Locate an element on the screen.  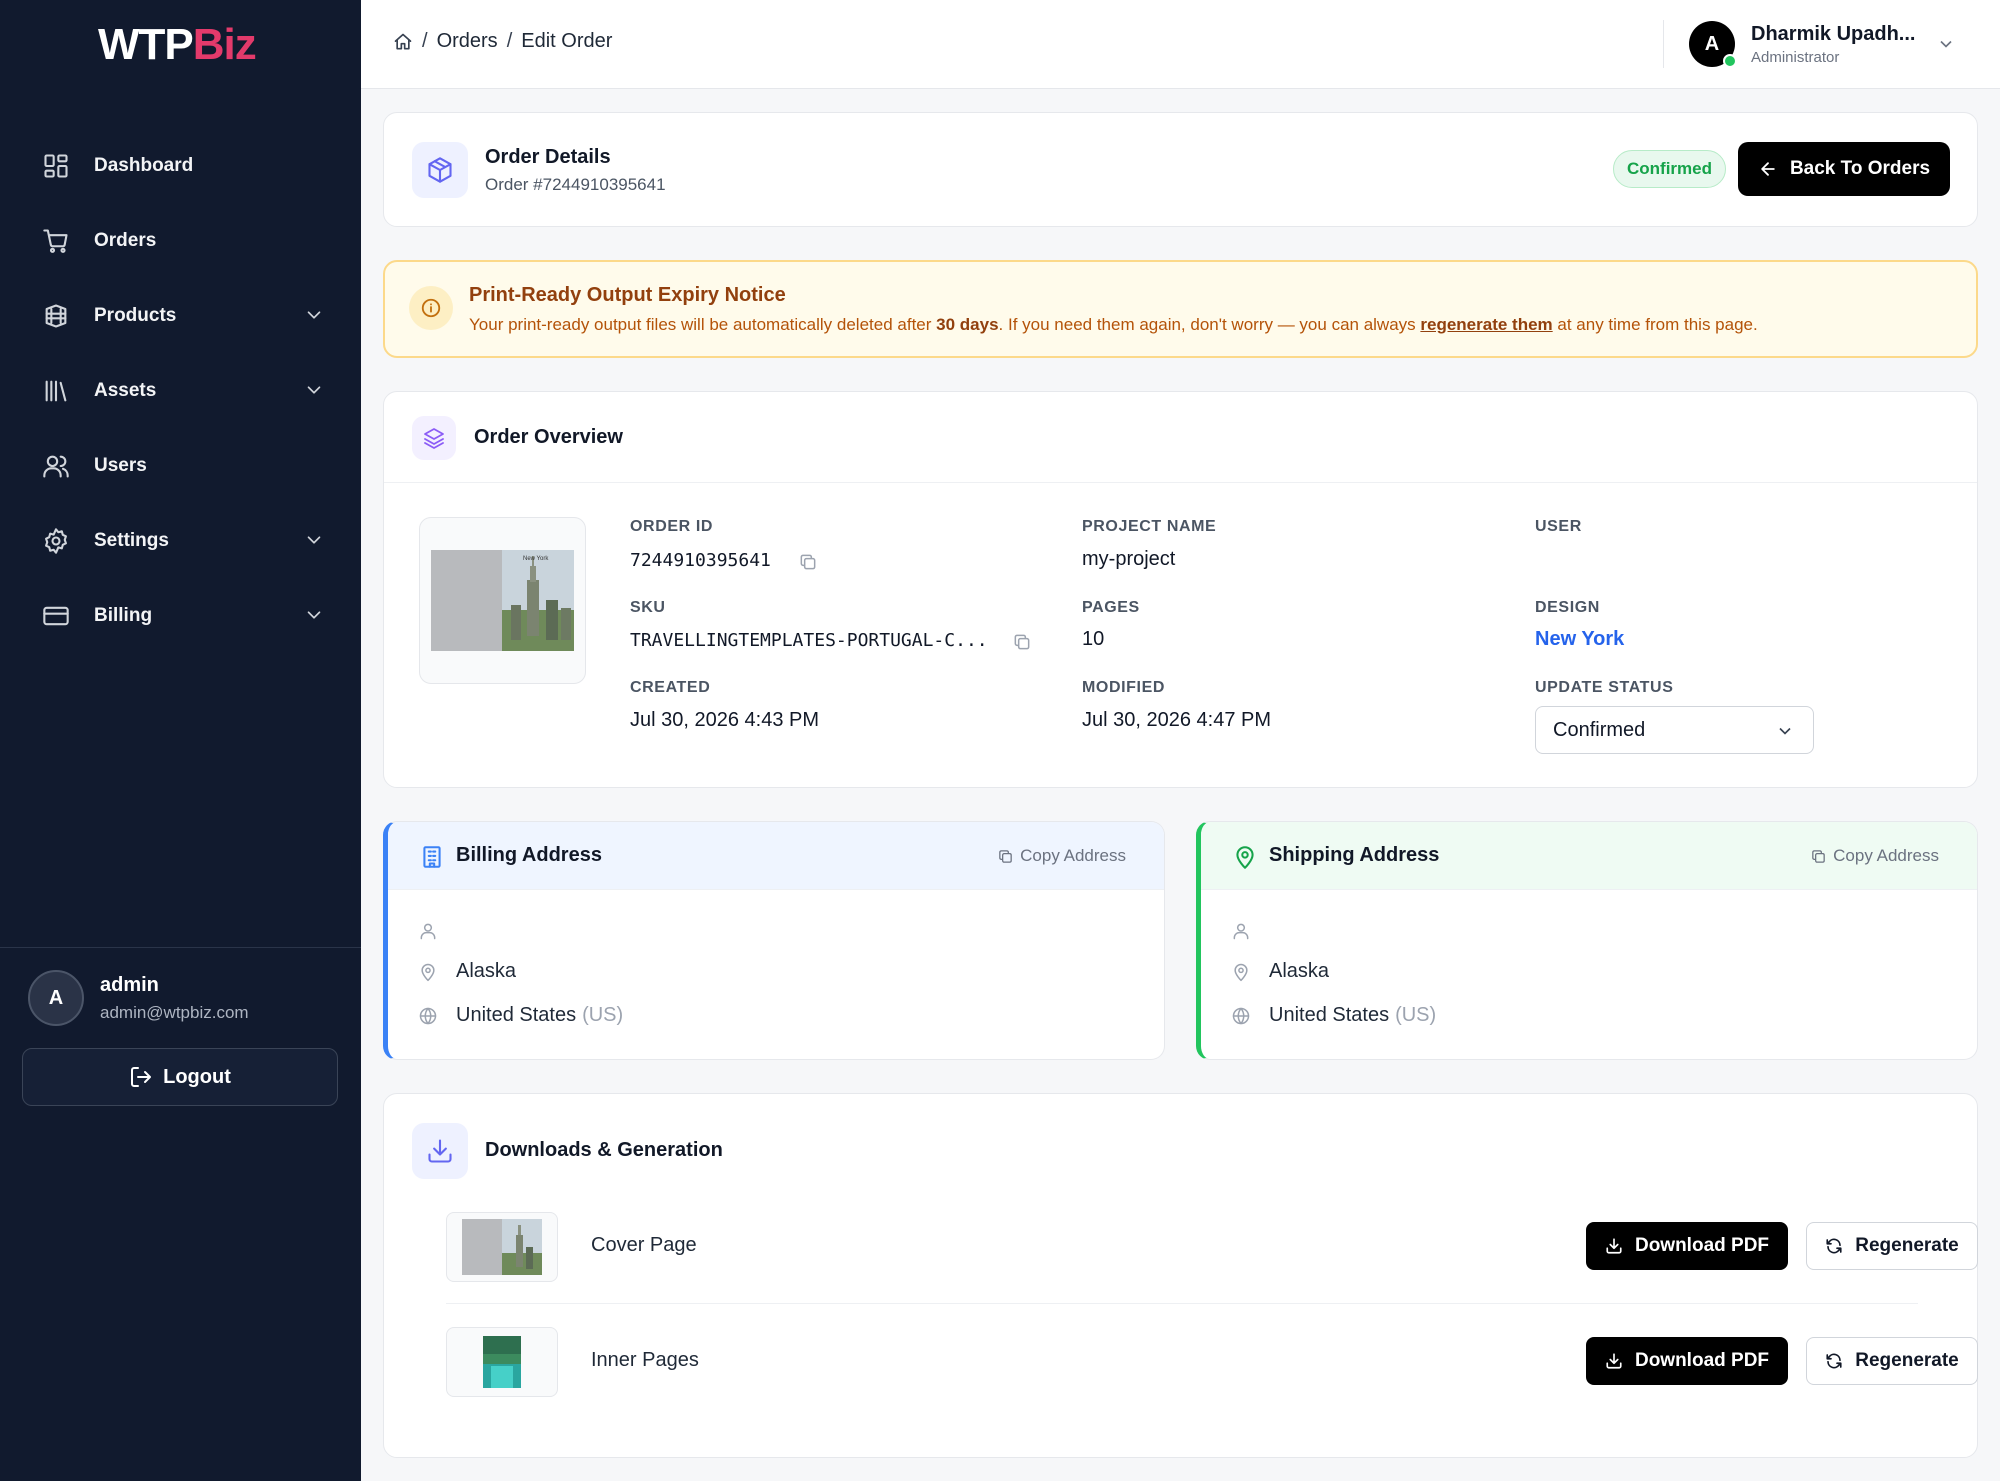
sku-label: SKU is located at coordinates (648, 607).